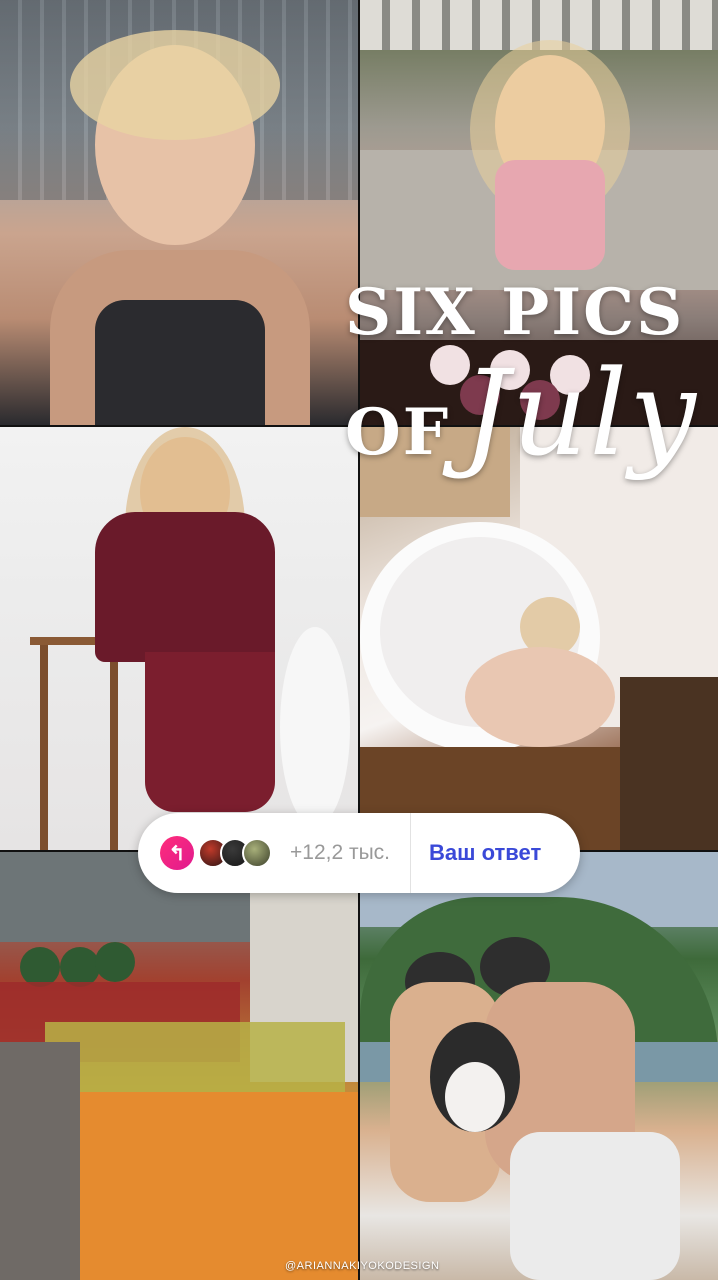 This screenshot has width=718, height=1280. What do you see at coordinates (580, 413) in the screenshot?
I see `title-word-july: July` at bounding box center [580, 413].